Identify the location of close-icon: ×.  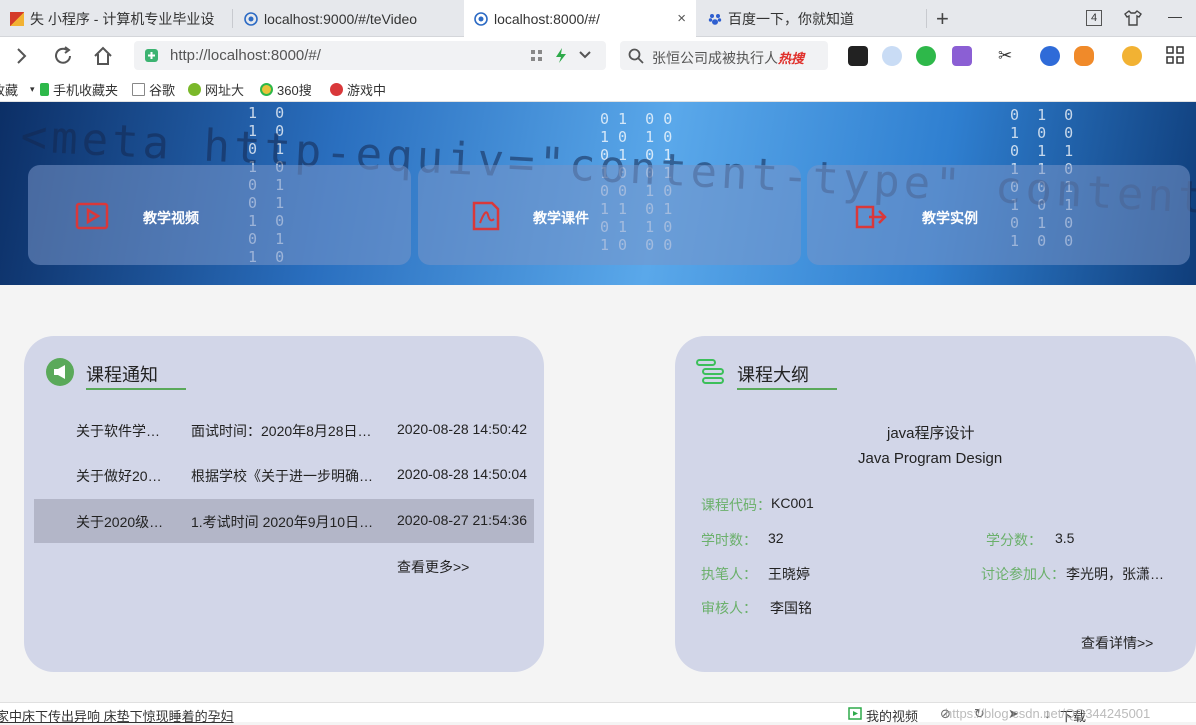
(681, 18).